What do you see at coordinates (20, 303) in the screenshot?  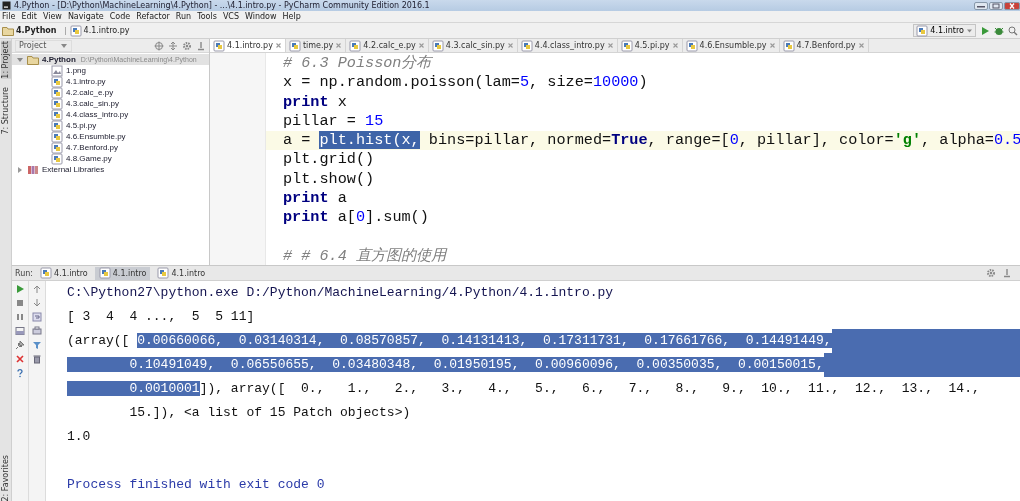 I see `stop-icon` at bounding box center [20, 303].